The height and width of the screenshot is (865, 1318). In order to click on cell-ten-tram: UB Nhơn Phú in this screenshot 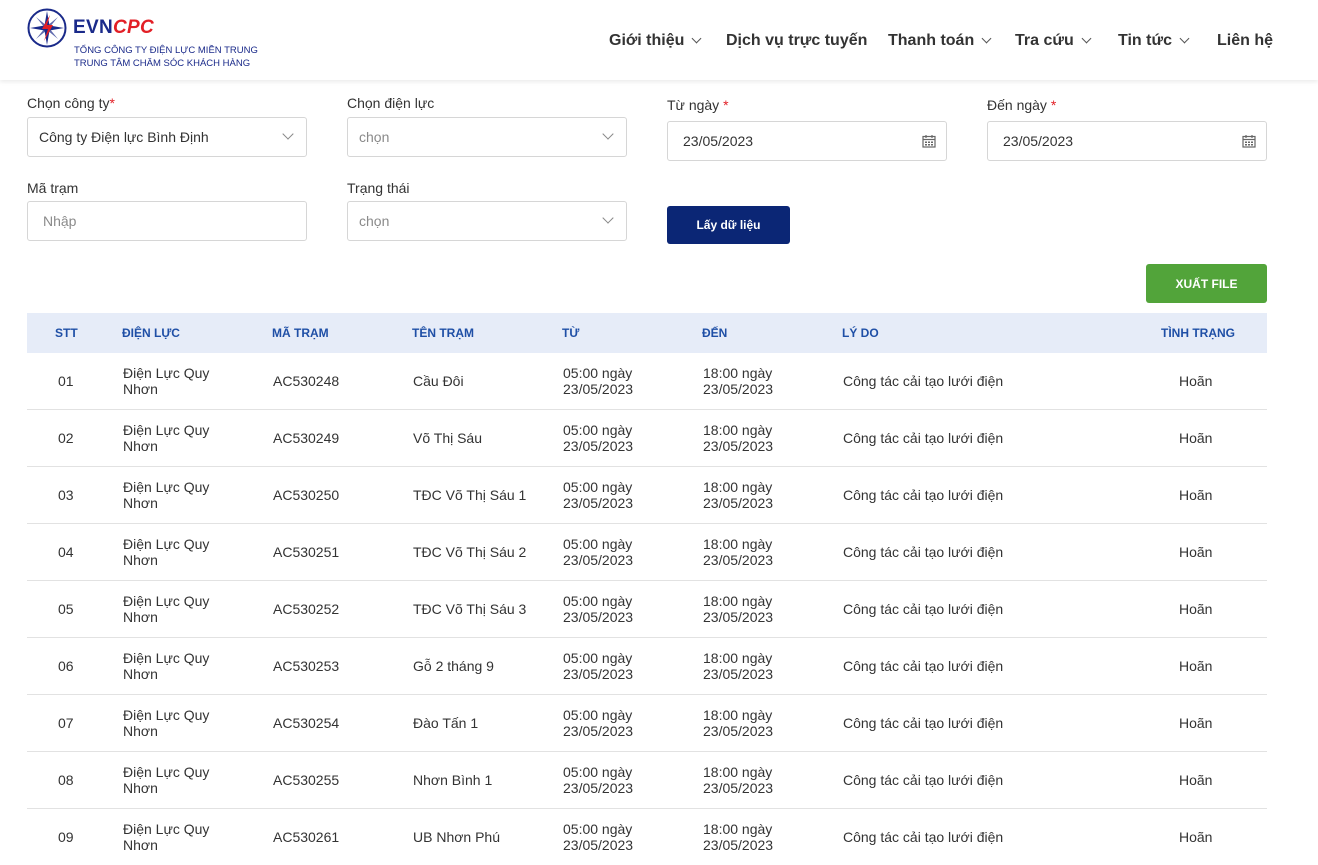, I will do `click(457, 837)`.